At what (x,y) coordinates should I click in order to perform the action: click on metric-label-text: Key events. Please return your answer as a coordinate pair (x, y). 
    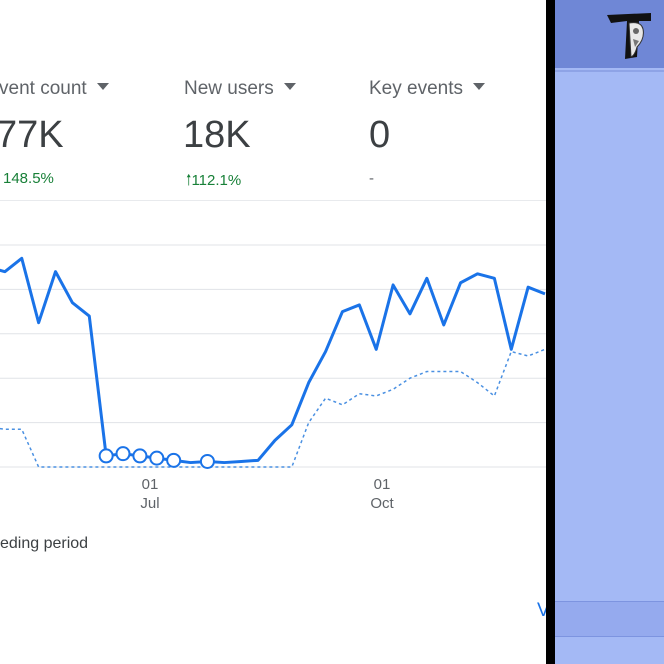
    Looking at the image, I should click on (416, 88).